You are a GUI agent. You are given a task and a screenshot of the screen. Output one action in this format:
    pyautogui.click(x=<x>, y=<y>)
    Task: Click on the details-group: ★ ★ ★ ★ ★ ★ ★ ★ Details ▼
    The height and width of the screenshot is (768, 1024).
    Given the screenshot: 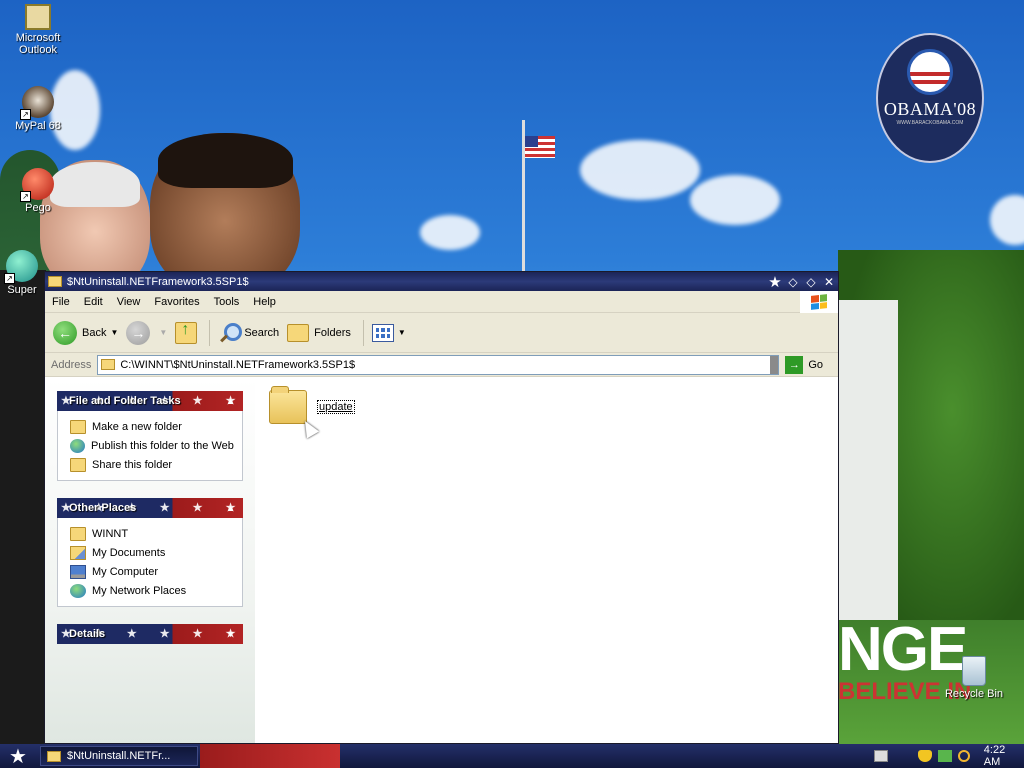 What is the action you would take?
    pyautogui.click(x=150, y=634)
    